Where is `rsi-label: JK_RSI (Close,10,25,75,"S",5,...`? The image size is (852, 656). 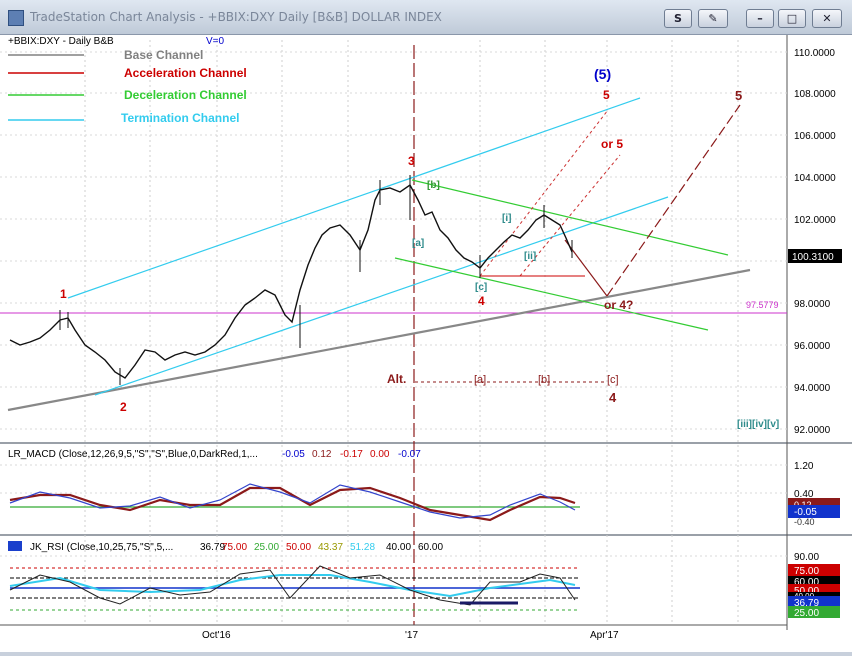
rsi-label: JK_RSI (Close,10,25,75,"S",5,... is located at coordinates (101, 547).